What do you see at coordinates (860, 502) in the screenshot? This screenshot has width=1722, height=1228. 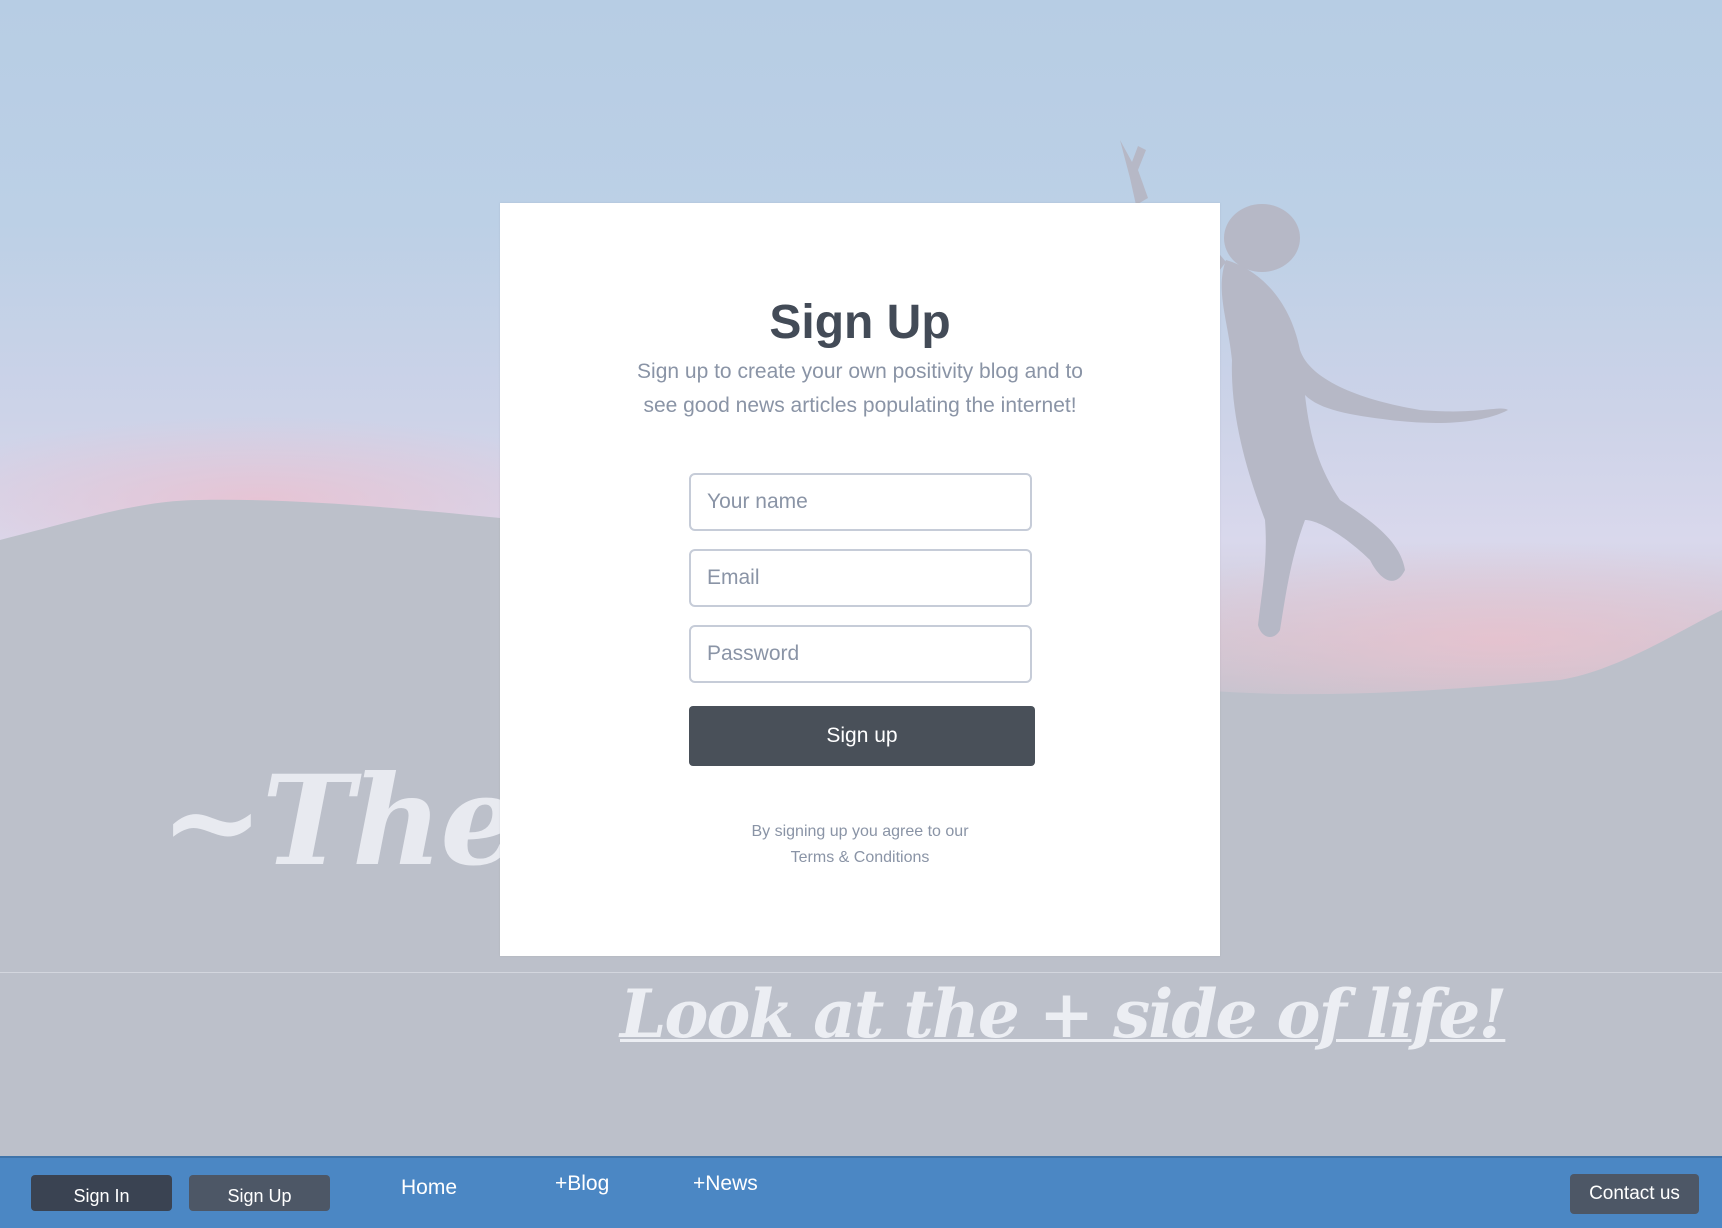 I see `name-input` at bounding box center [860, 502].